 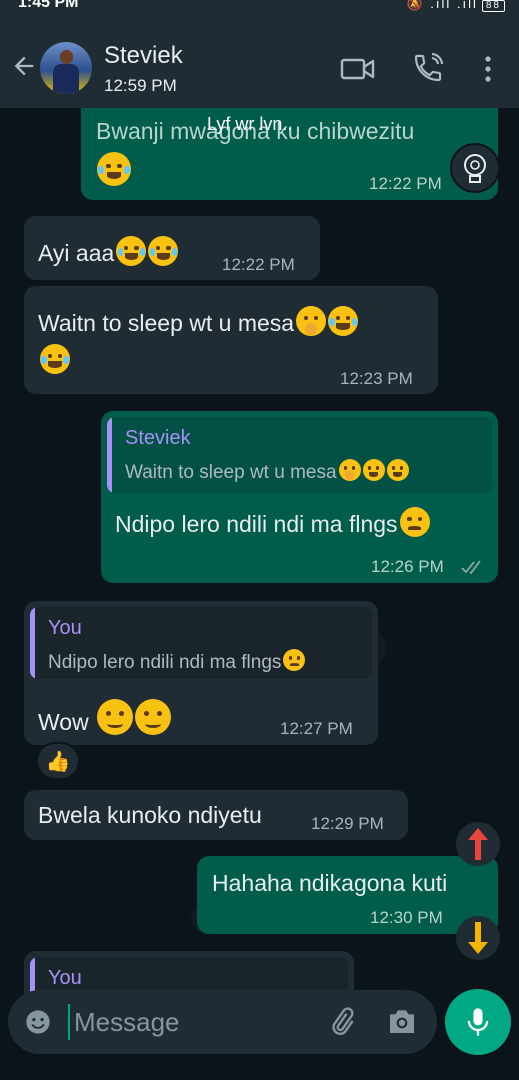 I want to click on message-text: Wow, so click(x=105, y=717).